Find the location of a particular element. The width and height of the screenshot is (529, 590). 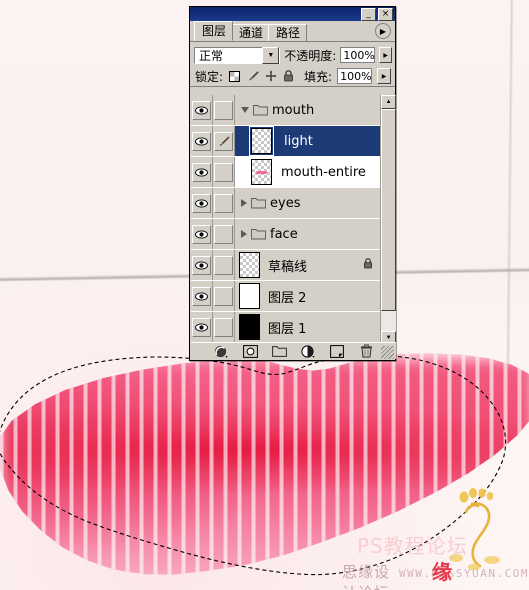

brush-lock-icon is located at coordinates (252, 76).